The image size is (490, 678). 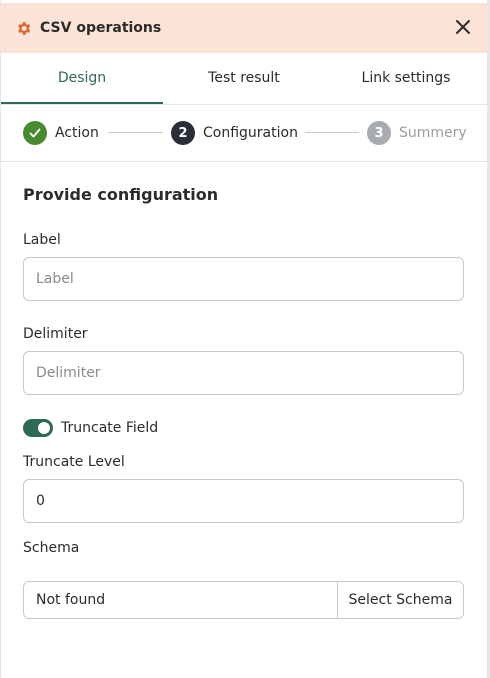 I want to click on tab-link-settings: Link settings, so click(x=406, y=78).